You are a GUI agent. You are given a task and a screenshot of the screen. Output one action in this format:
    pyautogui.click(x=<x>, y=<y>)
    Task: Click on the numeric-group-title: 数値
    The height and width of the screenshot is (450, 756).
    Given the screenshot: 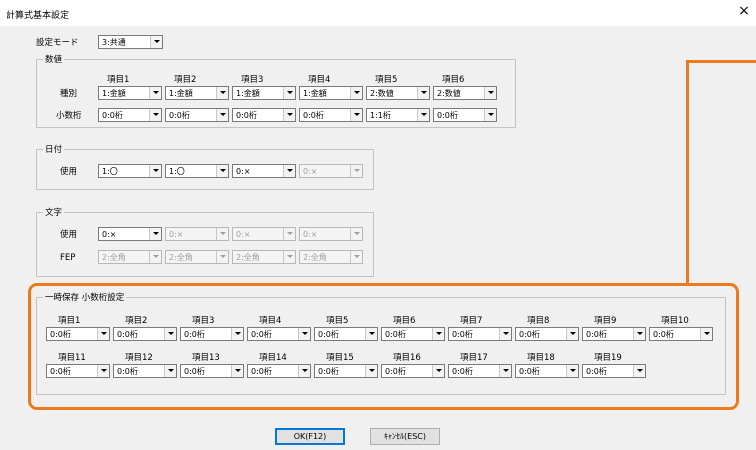 What is the action you would take?
    pyautogui.click(x=54, y=59)
    